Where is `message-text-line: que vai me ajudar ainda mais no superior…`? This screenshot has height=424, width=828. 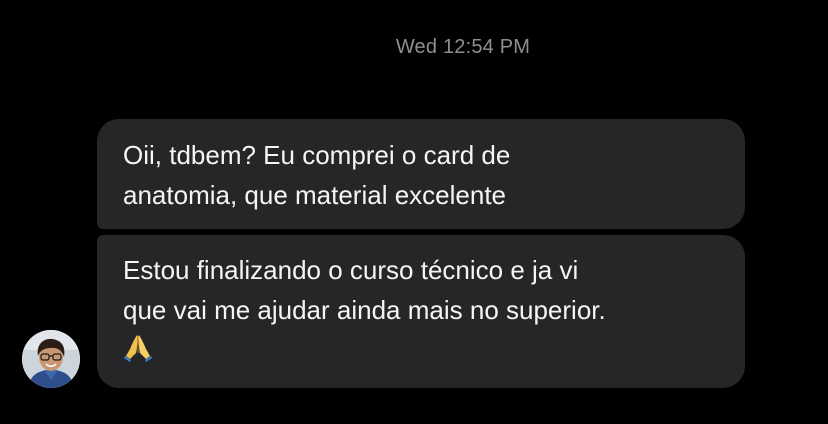 message-text-line: que vai me ajudar ainda mais no superior… is located at coordinates (364, 310).